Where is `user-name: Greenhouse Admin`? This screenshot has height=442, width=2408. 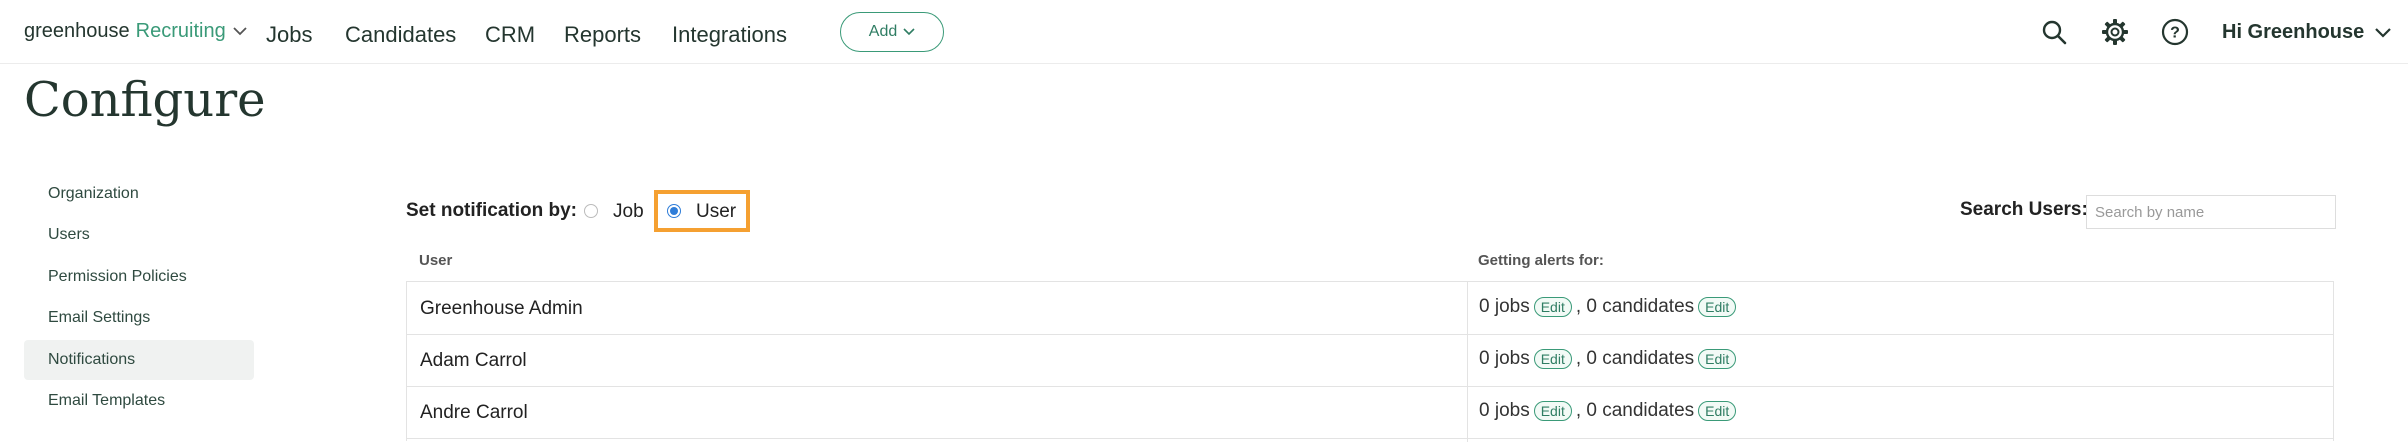 user-name: Greenhouse Admin is located at coordinates (501, 308).